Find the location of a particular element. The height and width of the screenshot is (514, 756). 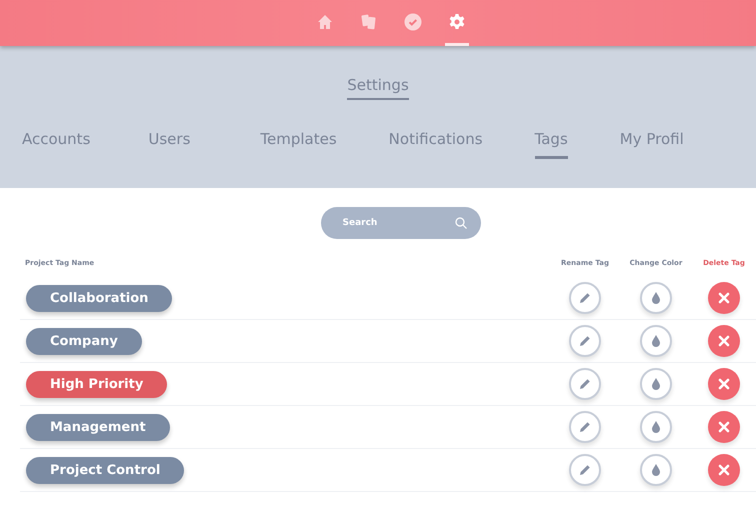

search-field: Search is located at coordinates (400, 223).